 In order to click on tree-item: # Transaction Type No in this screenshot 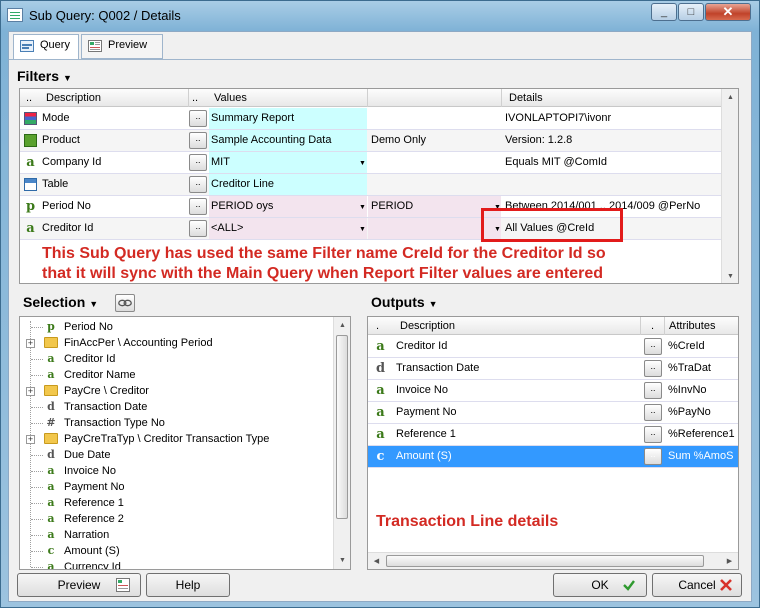, I will do `click(185, 423)`.